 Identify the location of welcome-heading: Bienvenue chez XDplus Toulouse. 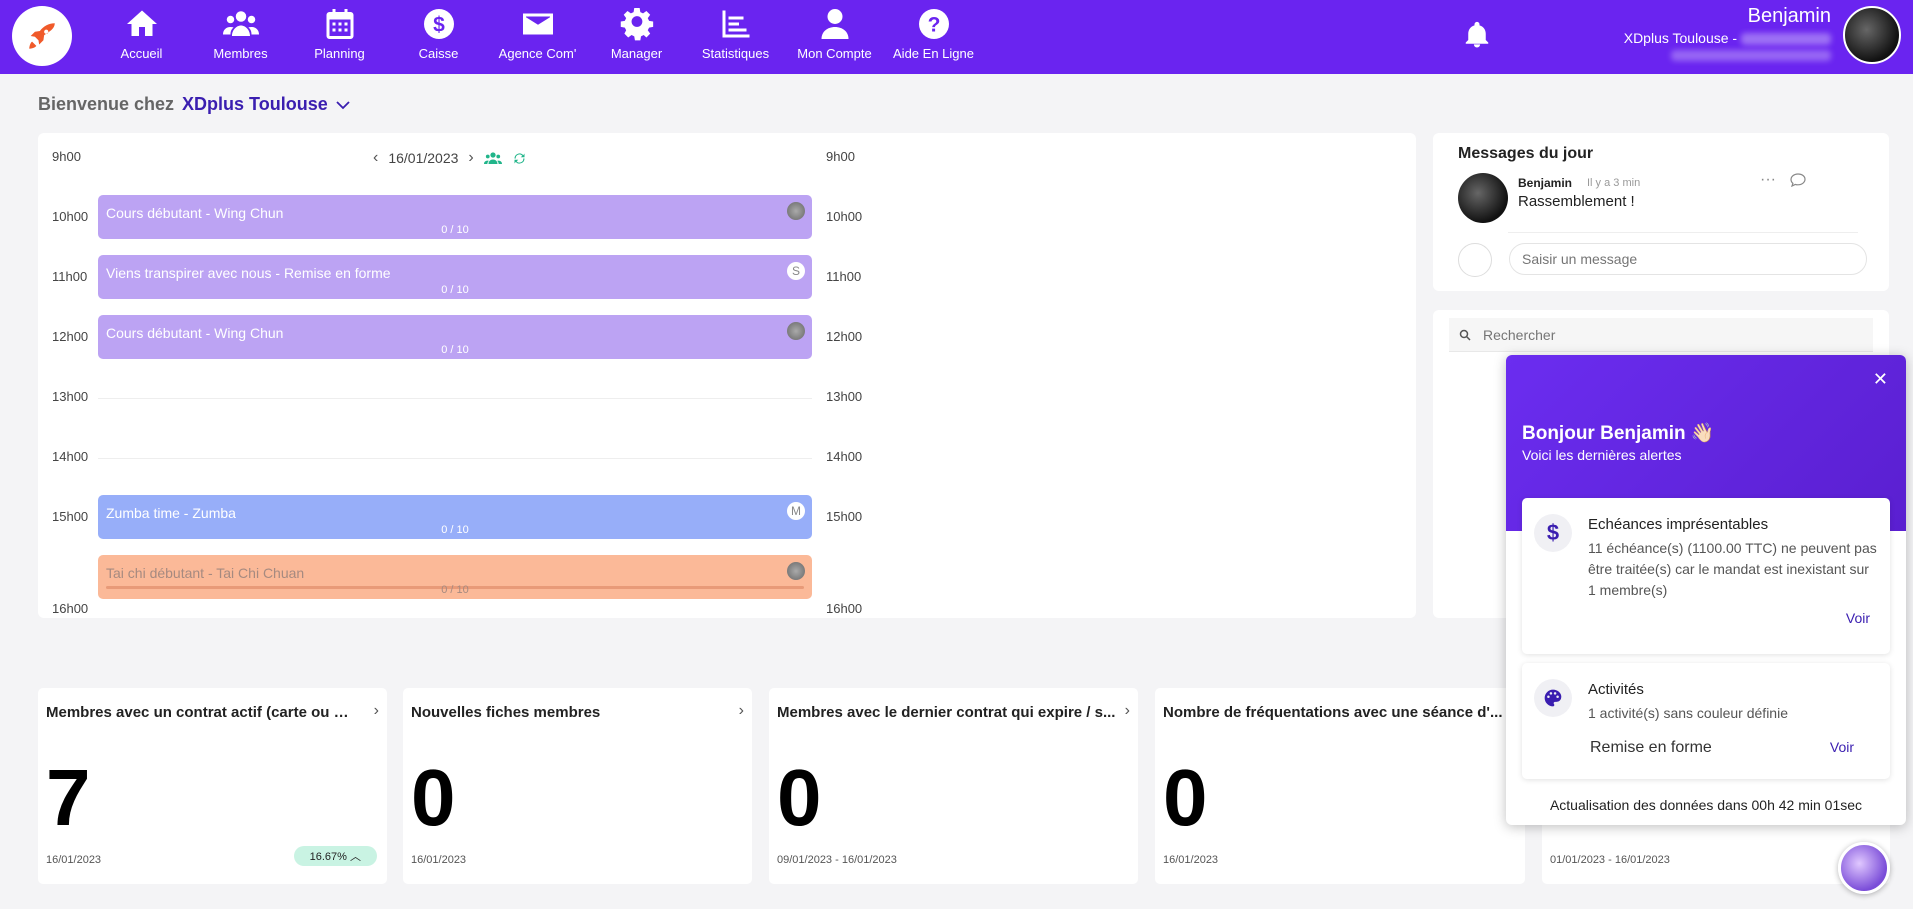
(194, 104).